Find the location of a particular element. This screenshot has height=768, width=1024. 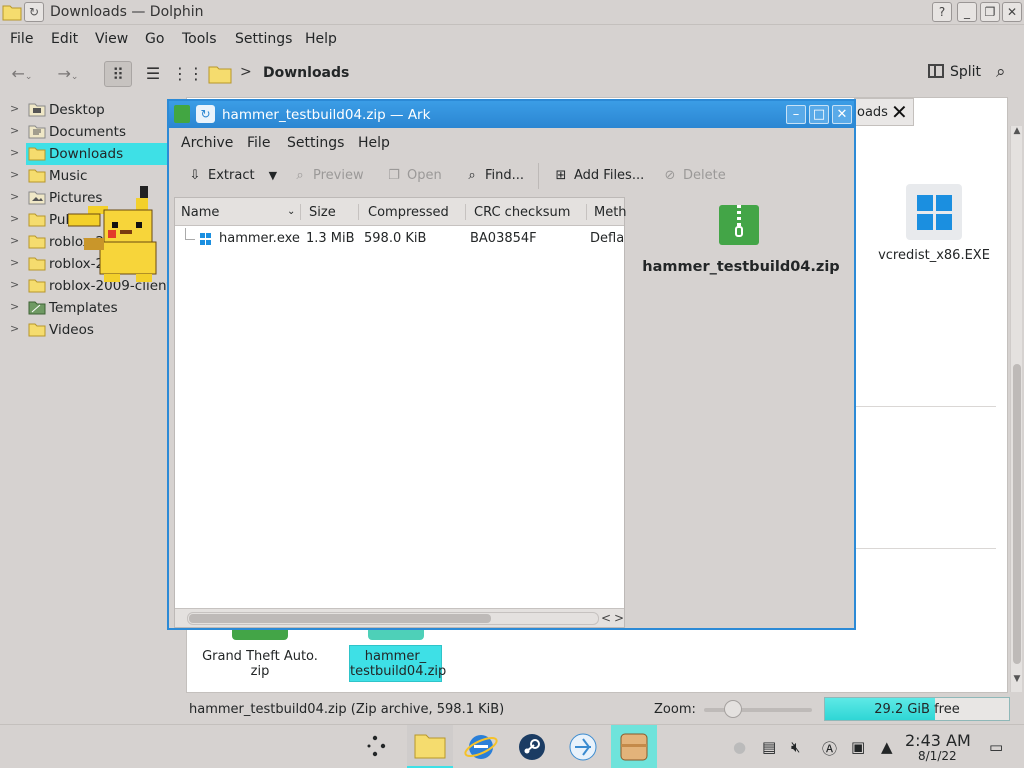

task-ark is located at coordinates (634, 746).